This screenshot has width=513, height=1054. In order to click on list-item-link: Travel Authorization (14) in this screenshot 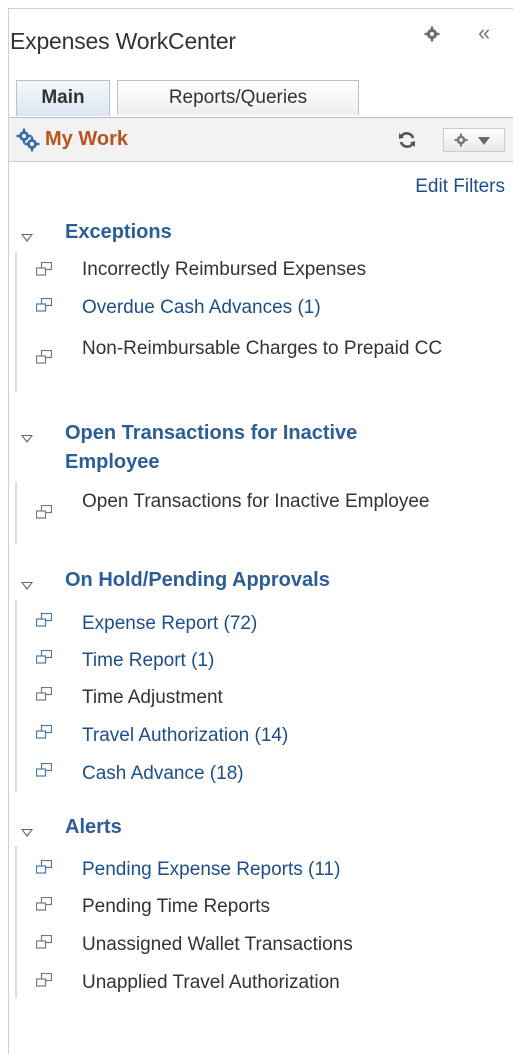, I will do `click(185, 735)`.